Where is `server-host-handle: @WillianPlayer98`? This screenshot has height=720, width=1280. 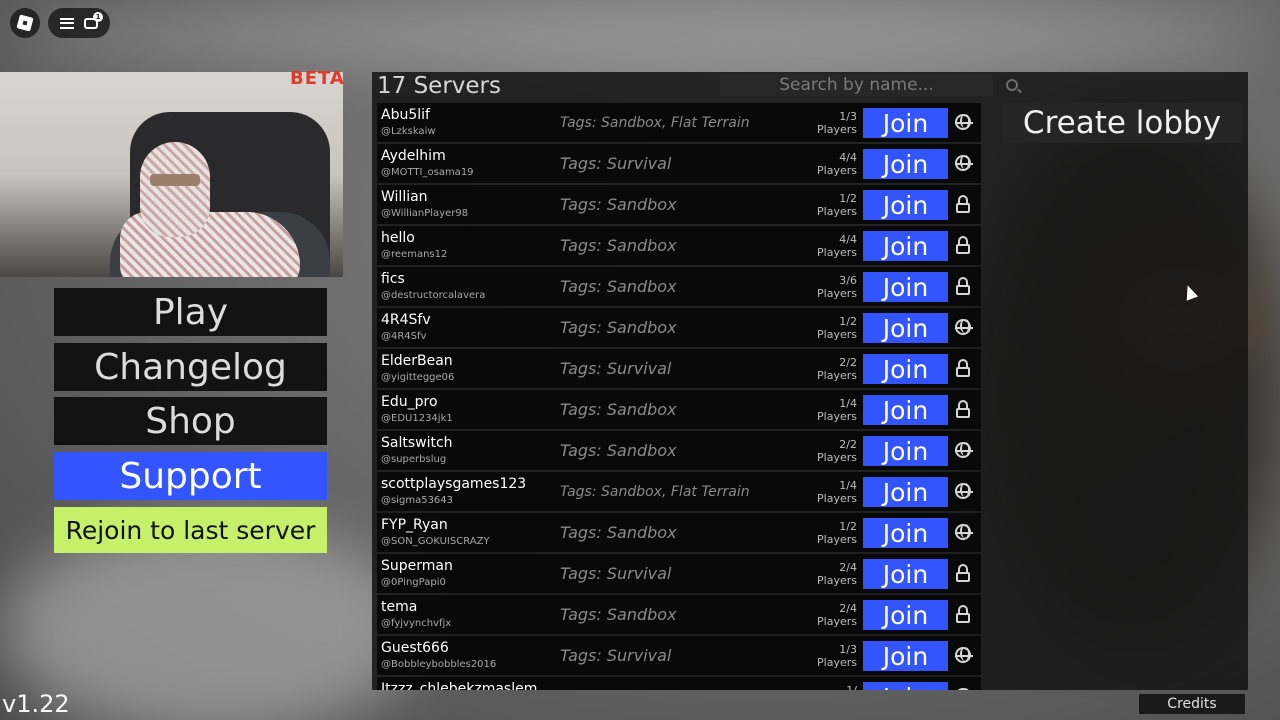 server-host-handle: @WillianPlayer98 is located at coordinates (425, 213).